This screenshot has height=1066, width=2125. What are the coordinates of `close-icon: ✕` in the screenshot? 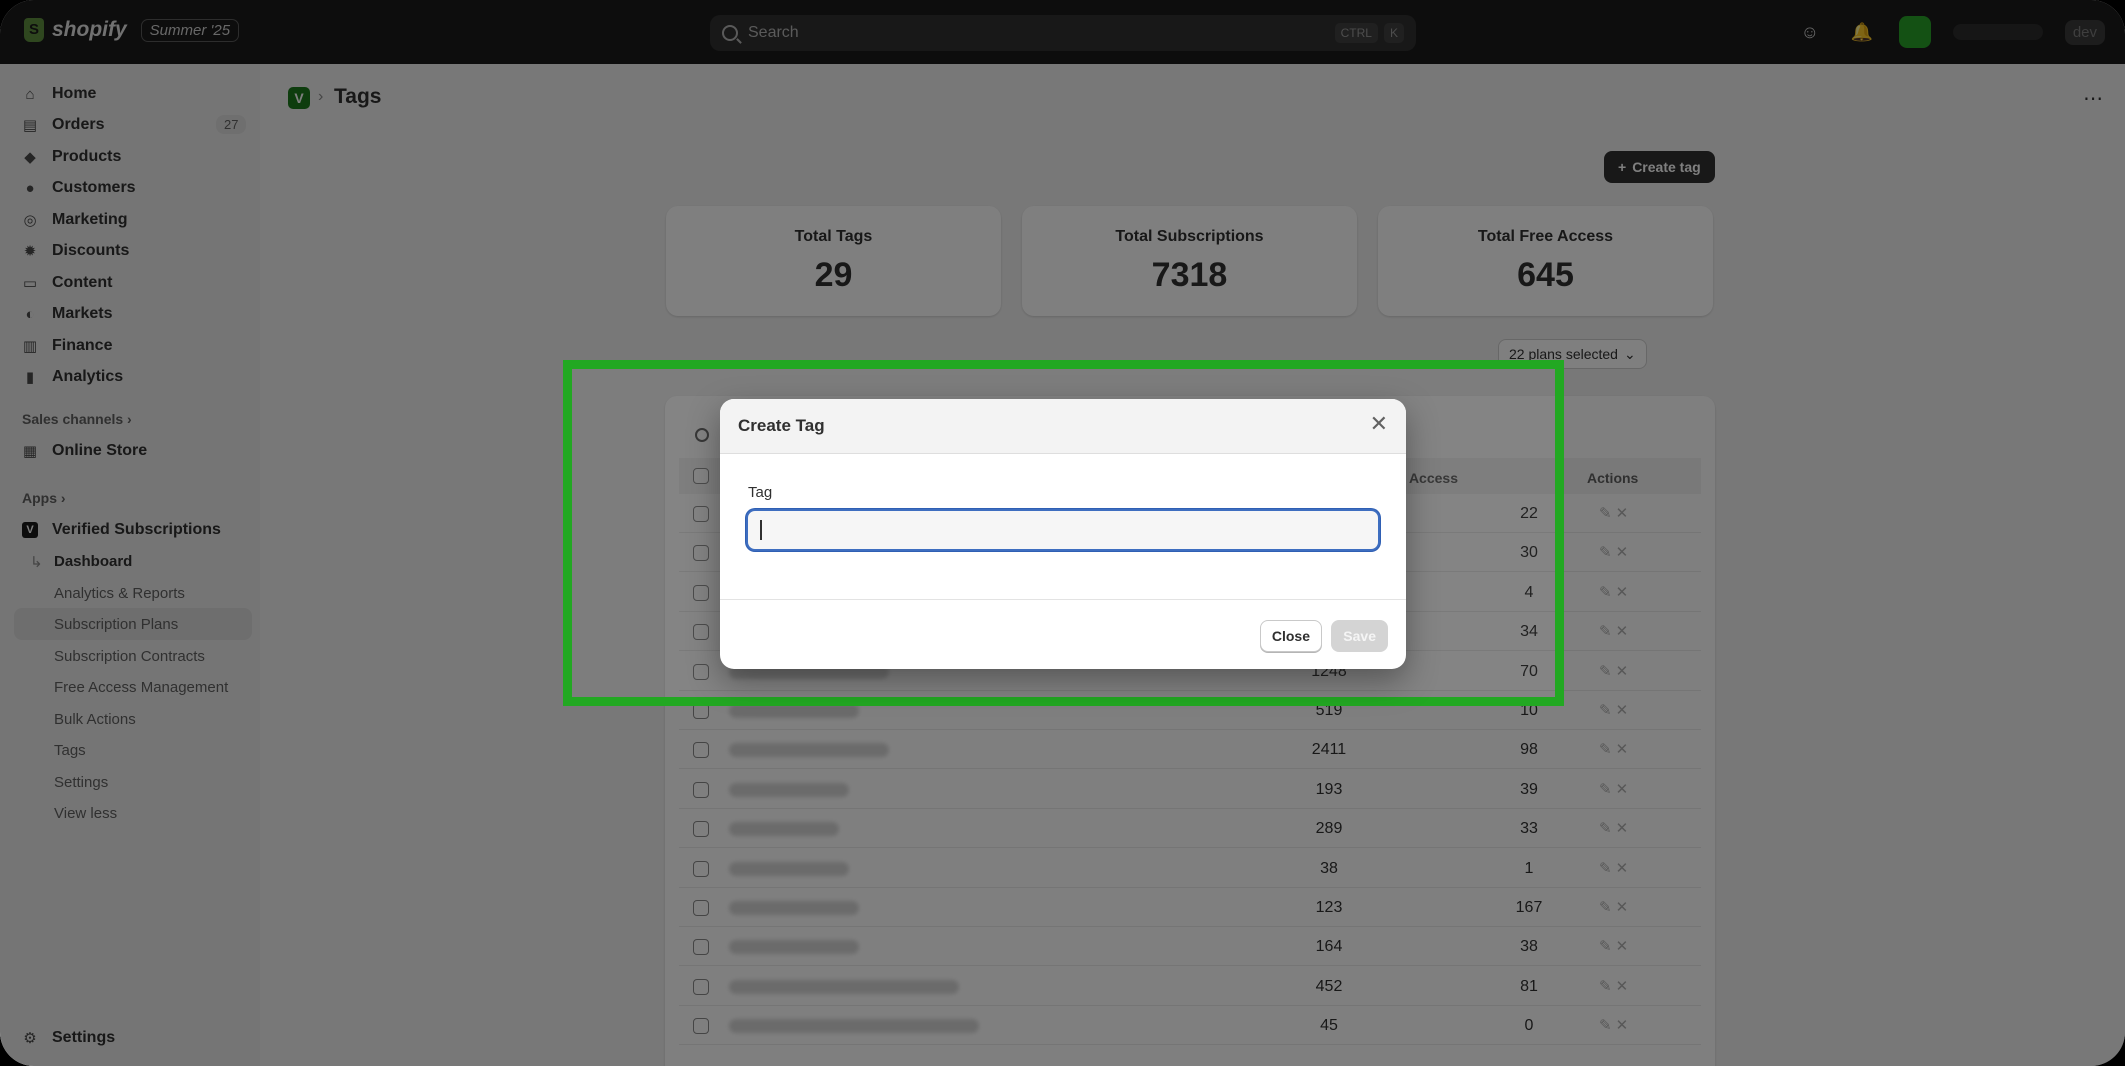 It's located at (1379, 424).